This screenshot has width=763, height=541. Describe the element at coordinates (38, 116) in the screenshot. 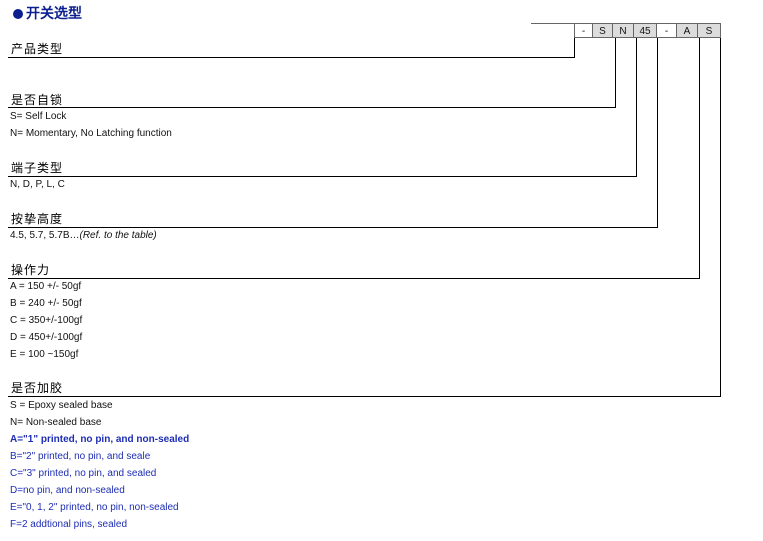

I see `self-lock-option: S= Self Lock` at that location.